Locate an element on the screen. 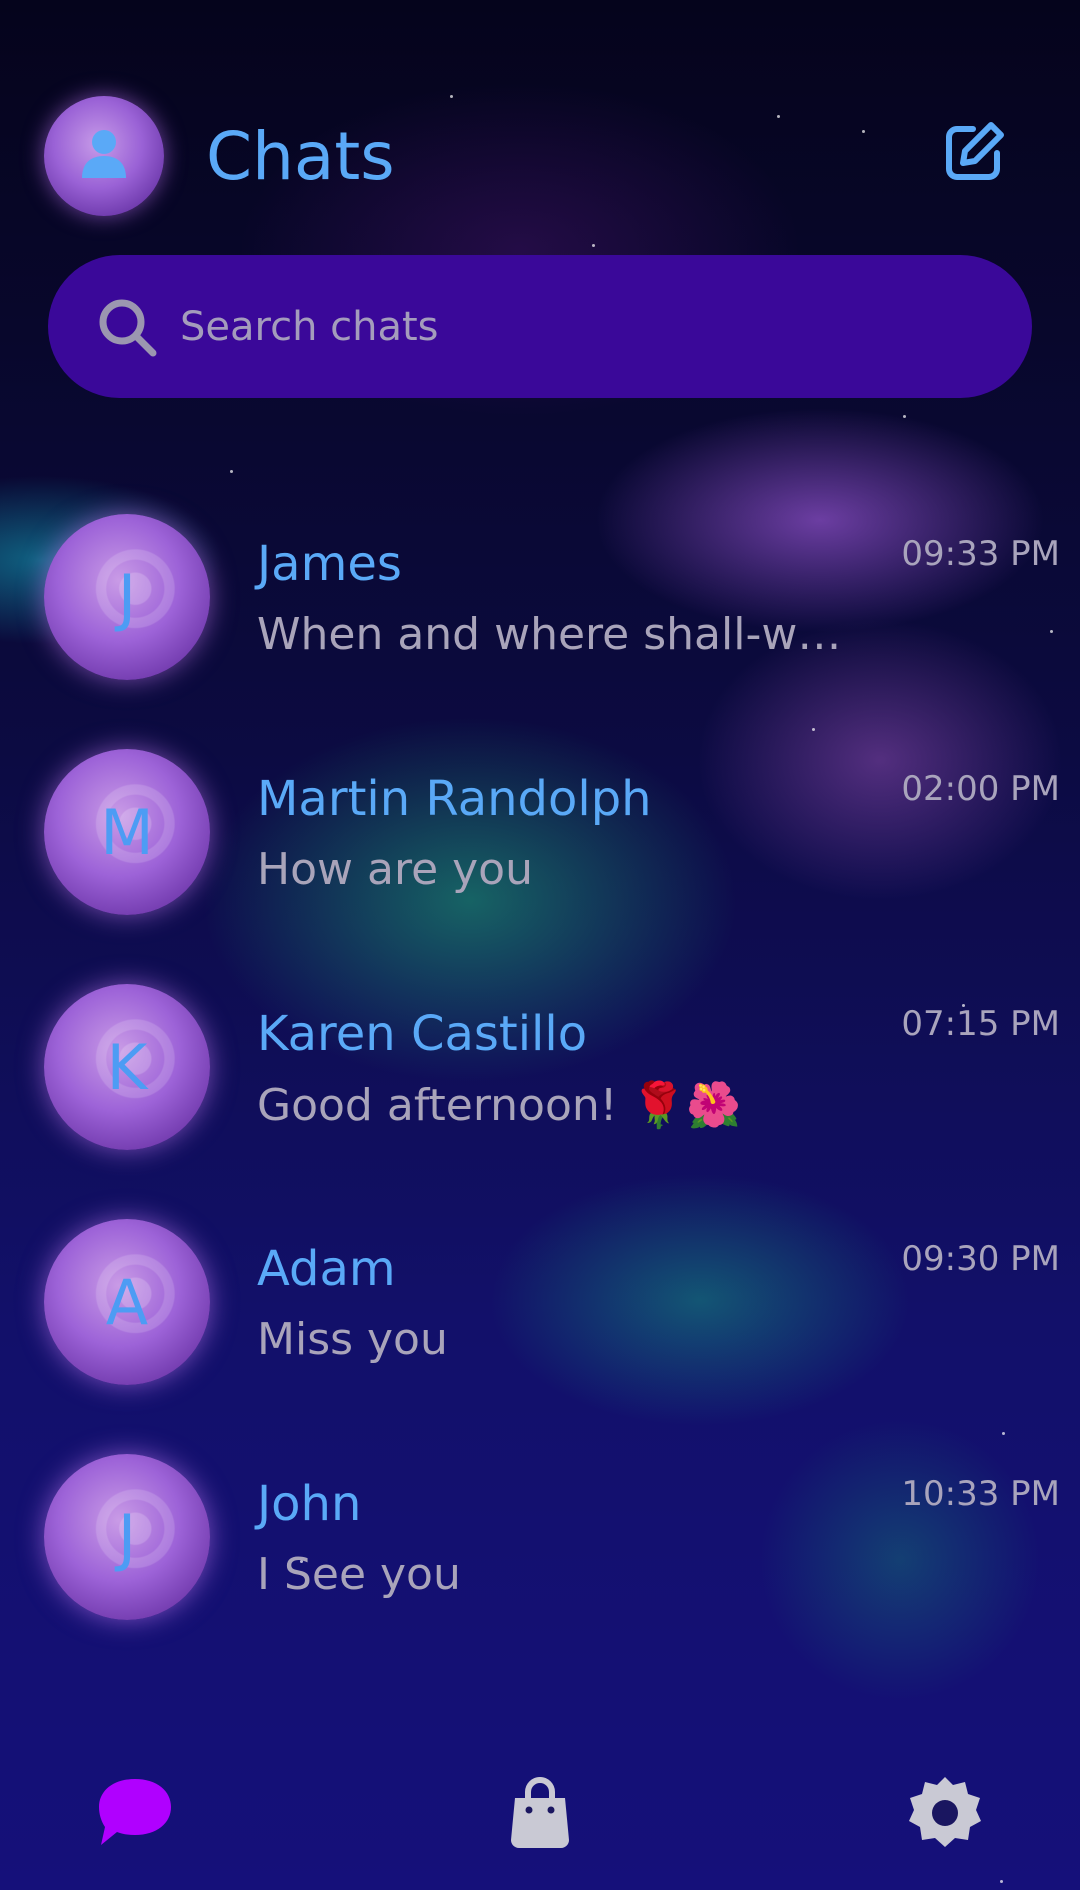 The image size is (1080, 1890). chat-list-item: M Martin Randolph 02:00 PM How are you is located at coordinates (540, 849).